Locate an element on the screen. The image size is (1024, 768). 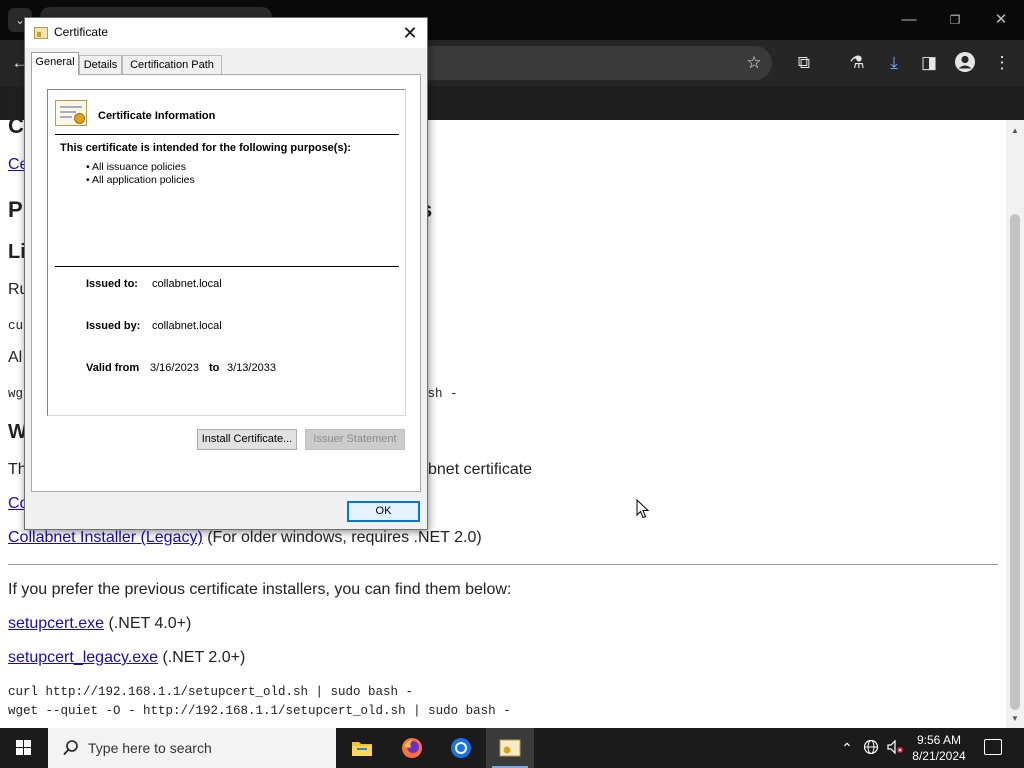
notification-icon is located at coordinates (993, 747).